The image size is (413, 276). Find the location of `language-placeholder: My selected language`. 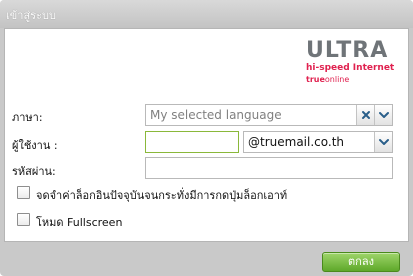

language-placeholder: My selected language is located at coordinates (216, 115).